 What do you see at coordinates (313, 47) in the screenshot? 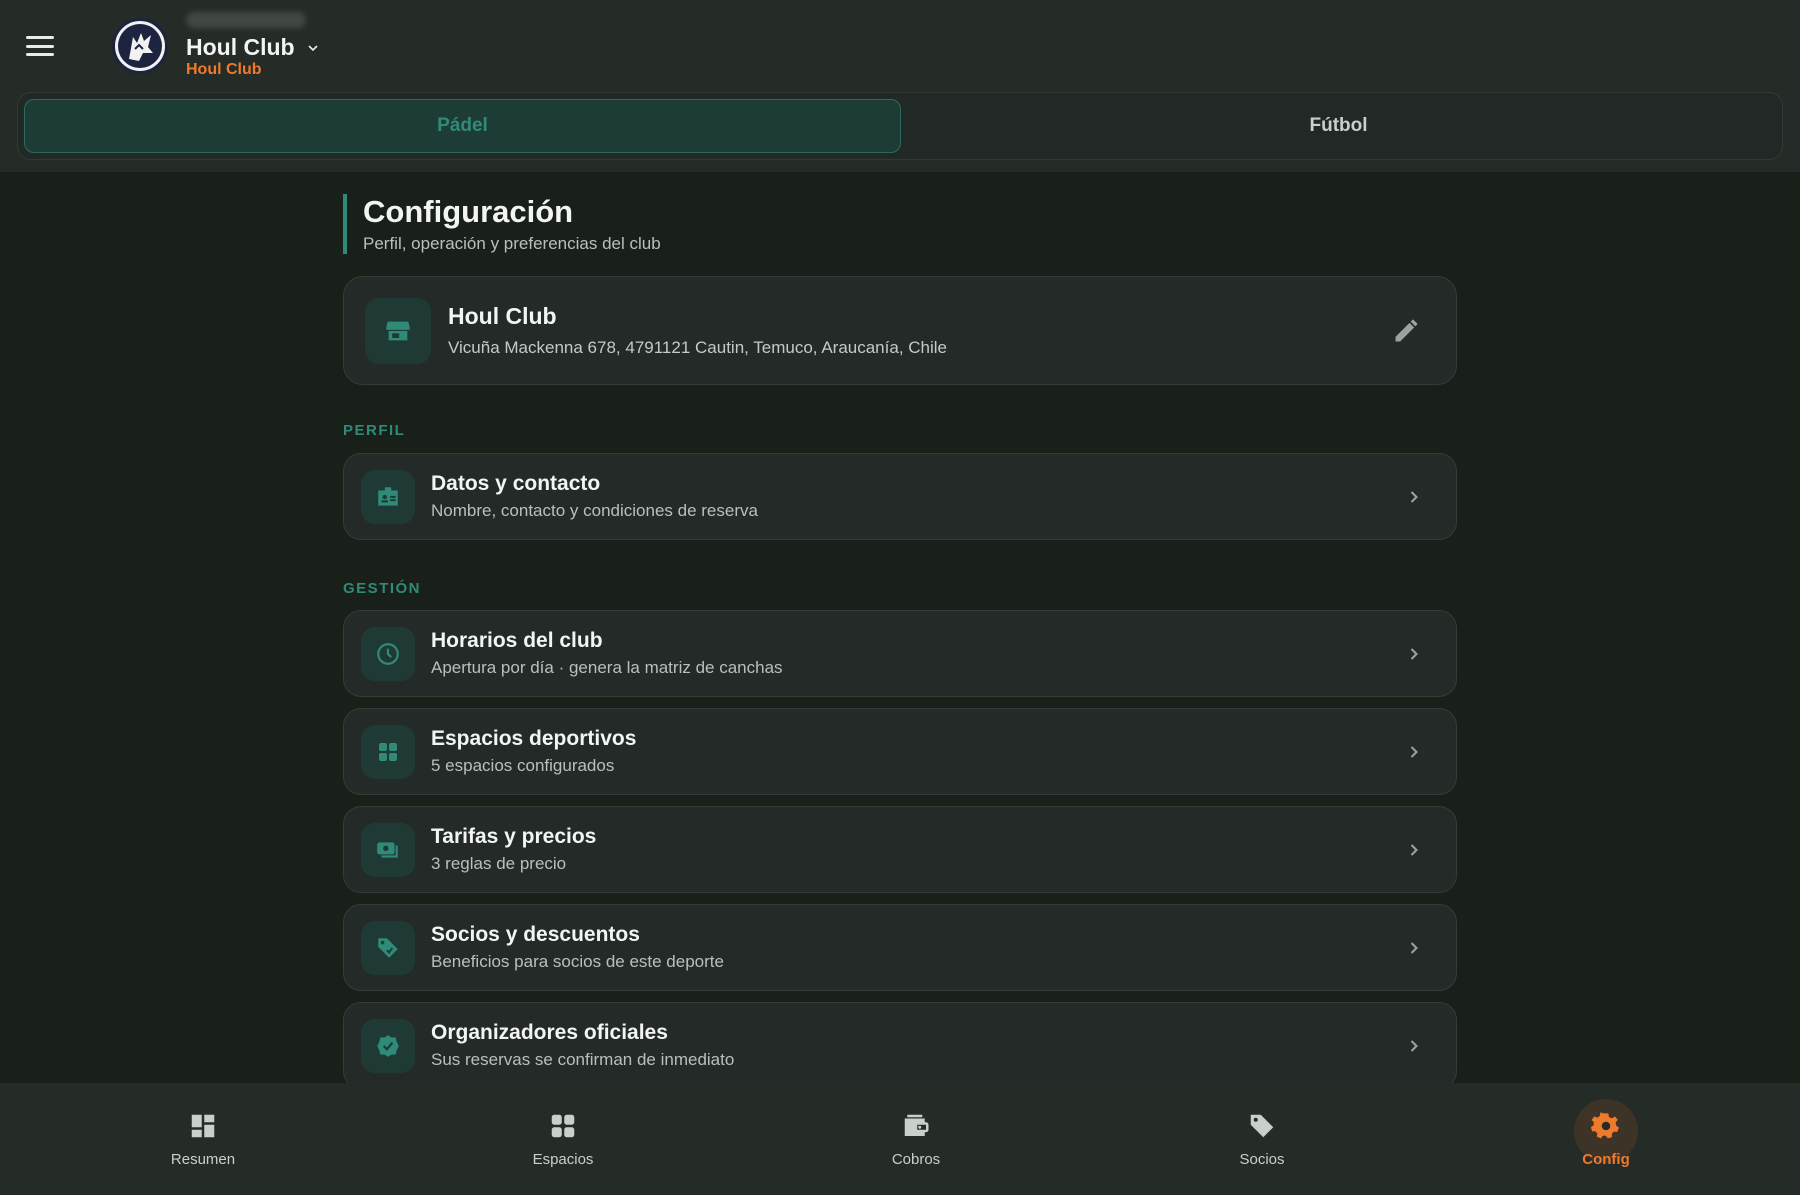
I see `chevron-down-icon` at bounding box center [313, 47].